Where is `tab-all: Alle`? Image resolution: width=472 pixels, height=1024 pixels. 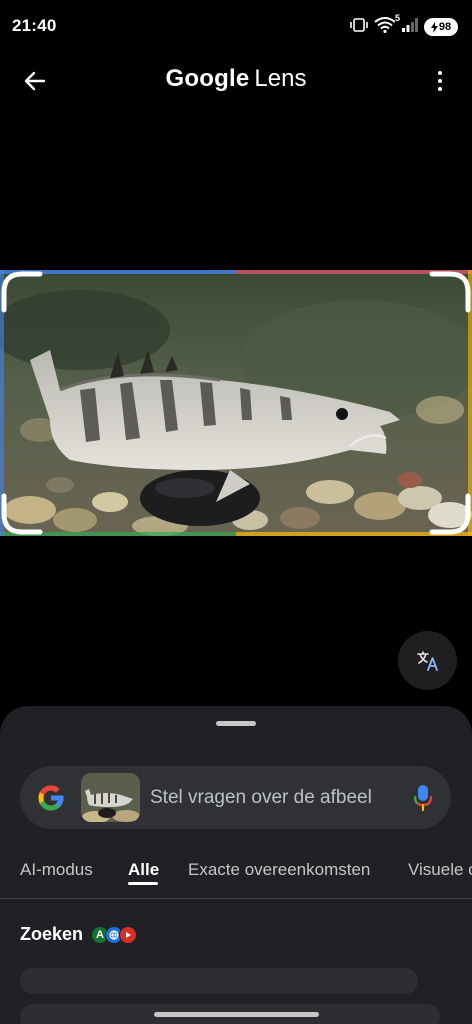 tab-all: Alle is located at coordinates (143, 870).